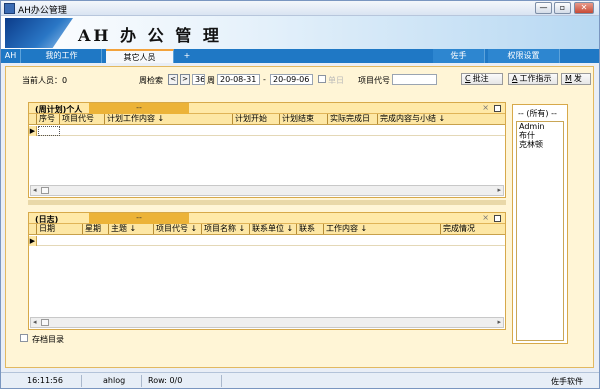  I want to click on annotate-button: C 批注, so click(482, 79).